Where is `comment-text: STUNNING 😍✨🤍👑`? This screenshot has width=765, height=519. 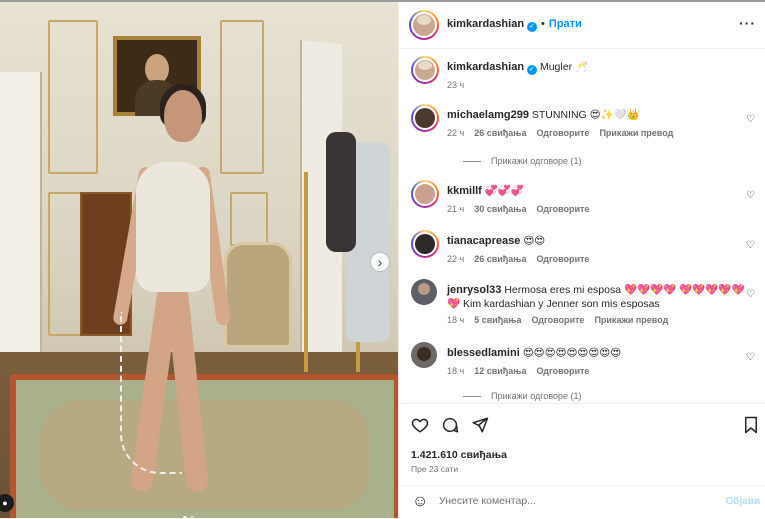
comment-text: STUNNING 😍✨🤍👑 is located at coordinates (585, 115).